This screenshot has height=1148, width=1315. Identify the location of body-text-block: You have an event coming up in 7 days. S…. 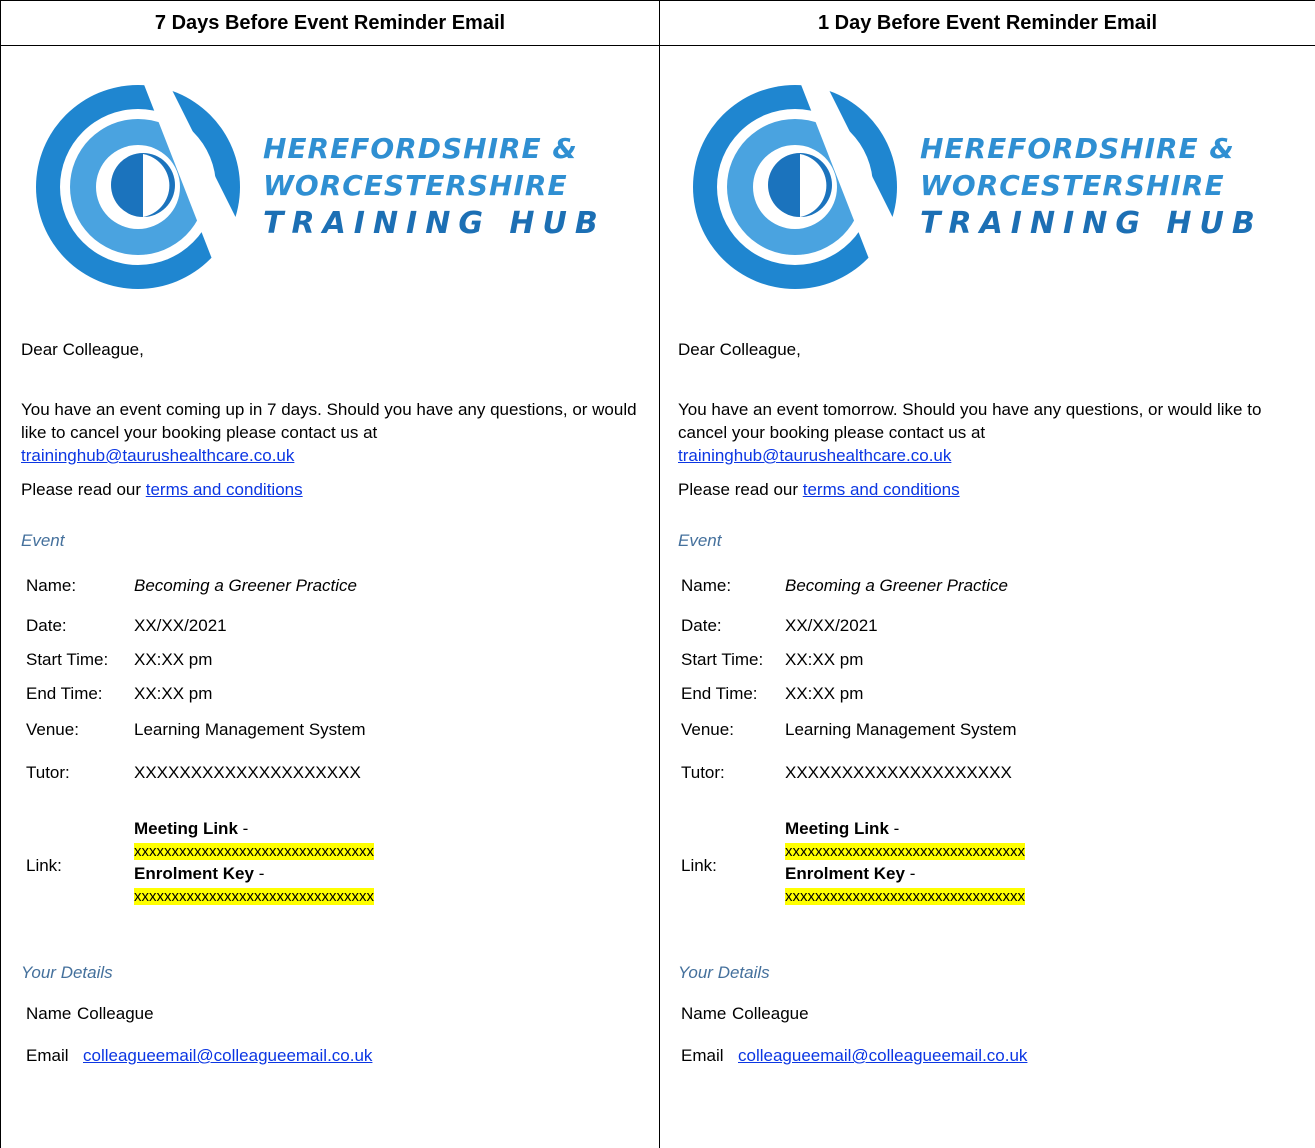
(330, 432).